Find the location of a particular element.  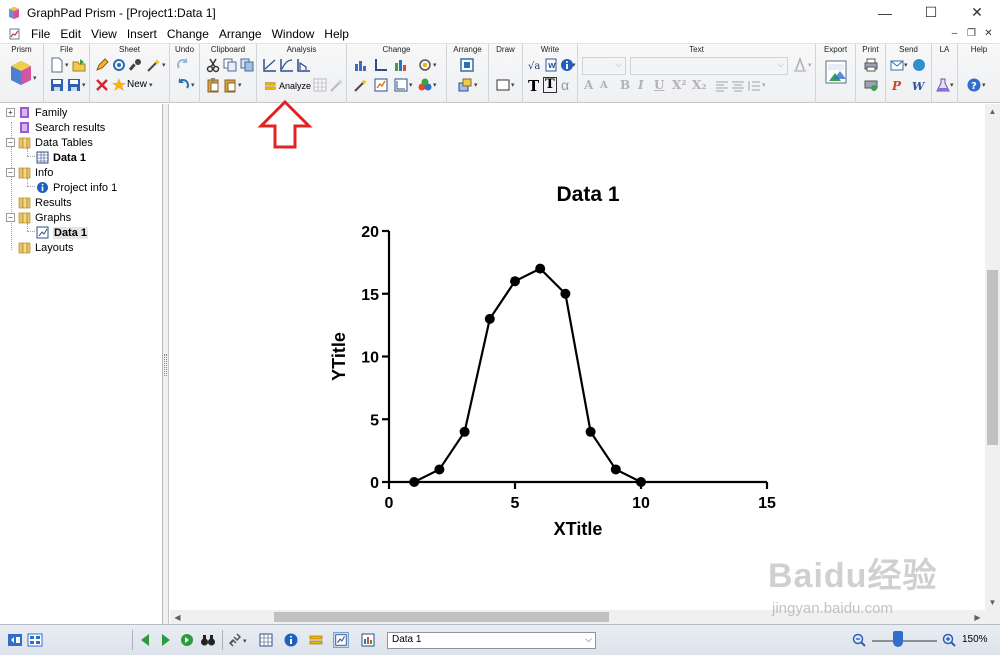

layout-sheet-view-icon is located at coordinates (368, 640).